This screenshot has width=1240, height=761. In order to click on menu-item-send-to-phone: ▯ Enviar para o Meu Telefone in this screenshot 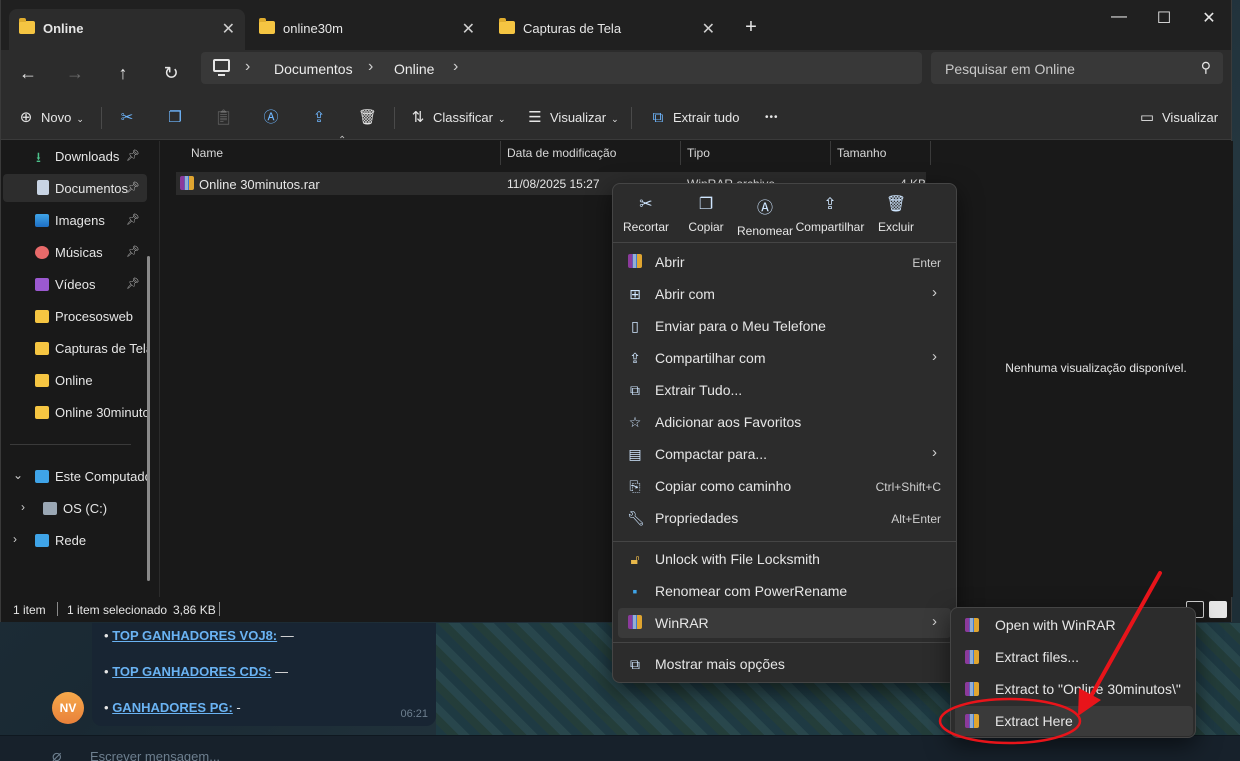, I will do `click(784, 326)`.